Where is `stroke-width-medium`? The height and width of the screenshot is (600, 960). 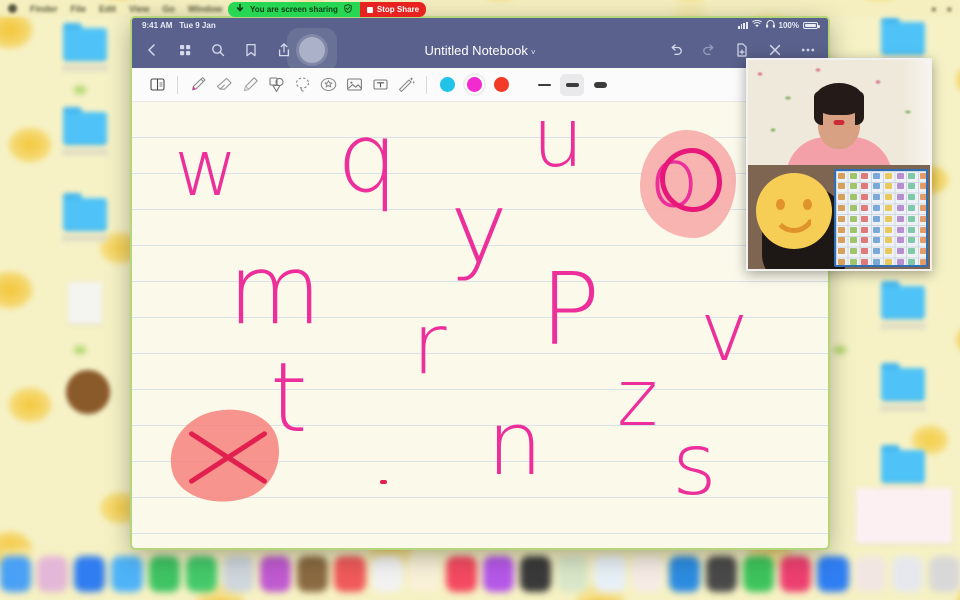
stroke-width-medium is located at coordinates (572, 84).